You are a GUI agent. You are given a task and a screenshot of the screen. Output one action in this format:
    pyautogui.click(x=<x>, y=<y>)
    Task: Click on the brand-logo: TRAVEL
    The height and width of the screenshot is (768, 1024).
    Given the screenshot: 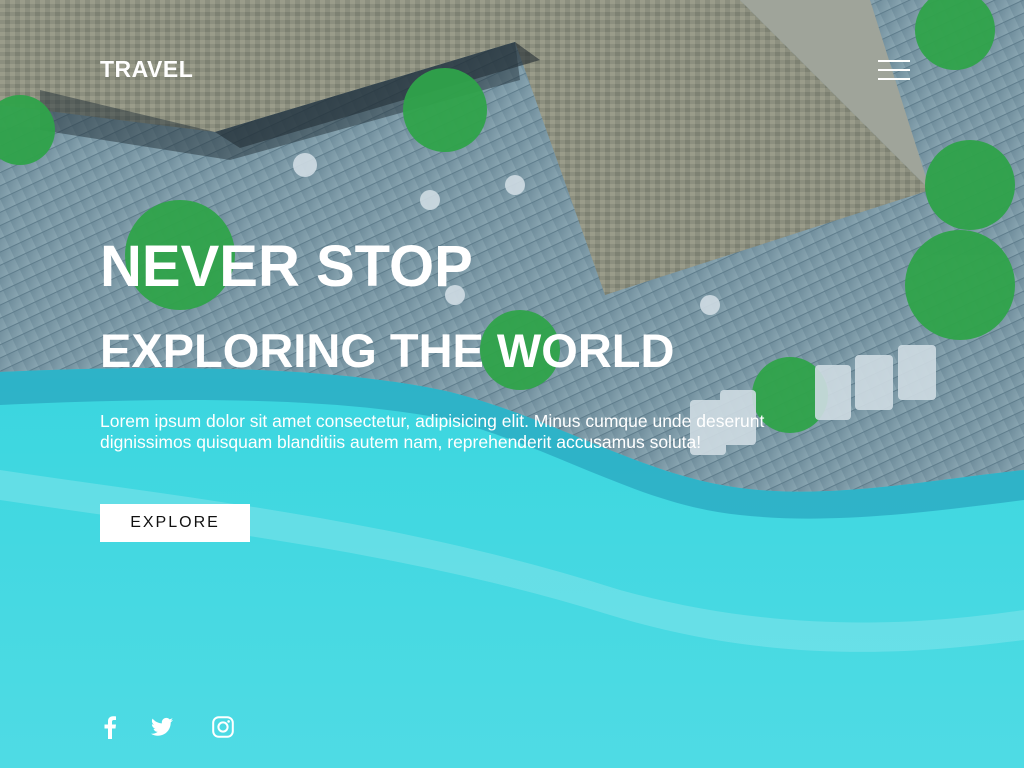 What is the action you would take?
    pyautogui.click(x=146, y=69)
    